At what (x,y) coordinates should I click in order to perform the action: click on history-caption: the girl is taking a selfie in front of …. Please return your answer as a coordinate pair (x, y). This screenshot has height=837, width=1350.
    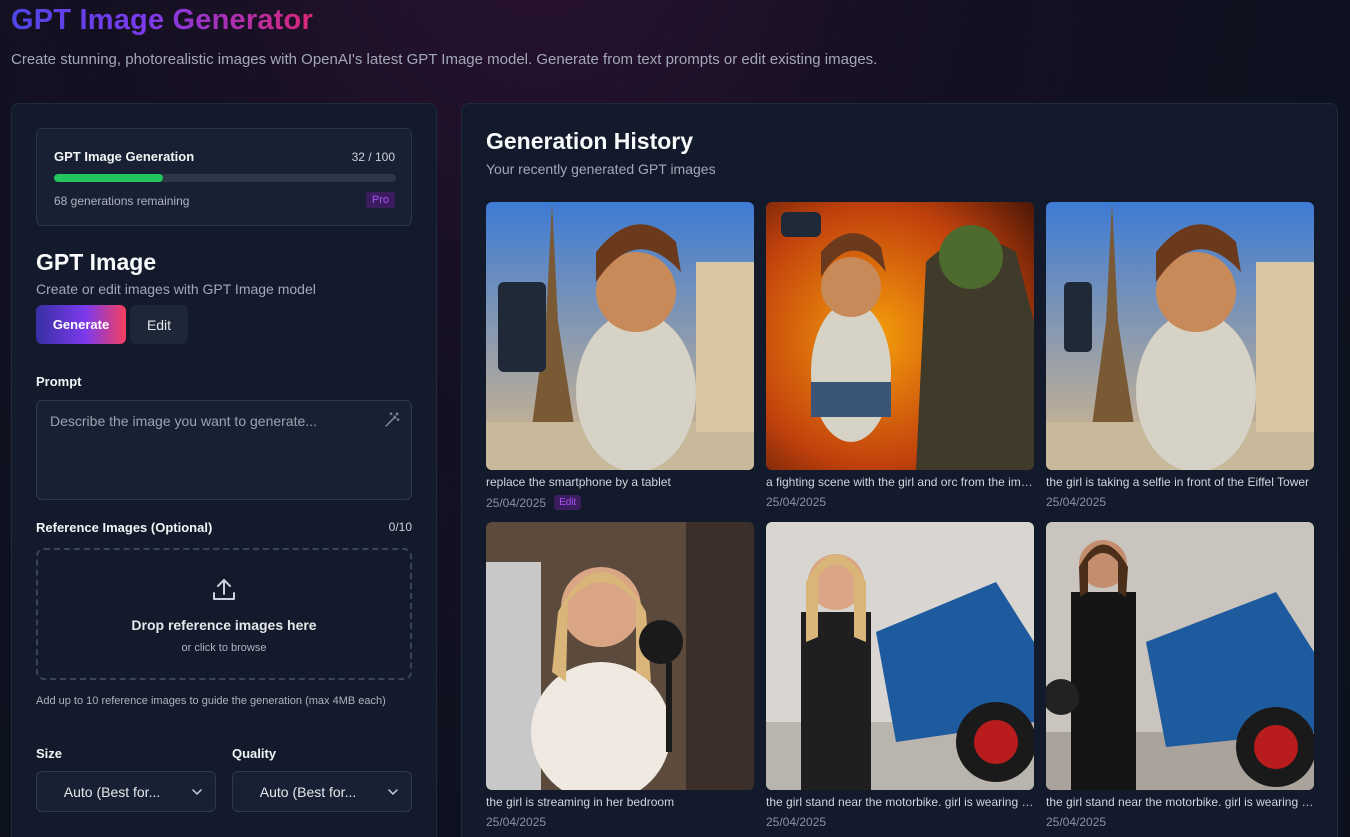
    Looking at the image, I should click on (1178, 482).